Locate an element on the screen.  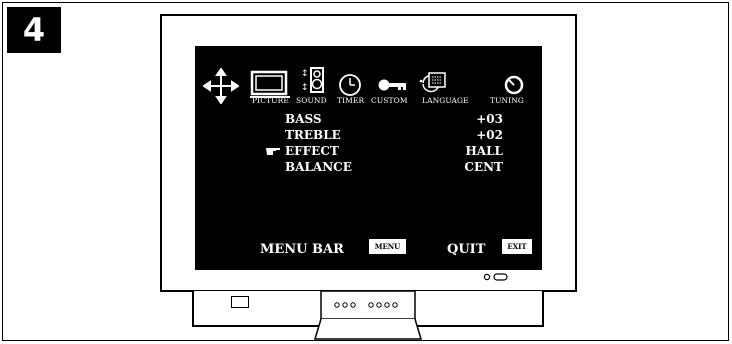
sound-label: SOUND is located at coordinates (311, 100).